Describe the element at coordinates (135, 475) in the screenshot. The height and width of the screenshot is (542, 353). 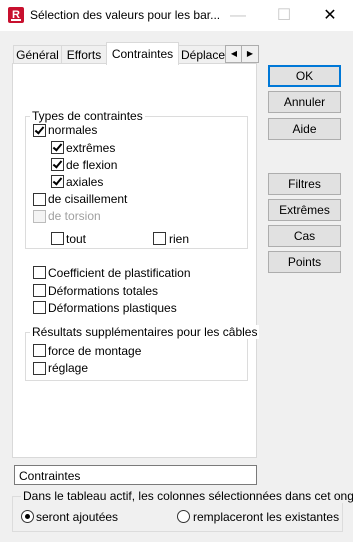
I see `selection-name-field: Contraintes` at that location.